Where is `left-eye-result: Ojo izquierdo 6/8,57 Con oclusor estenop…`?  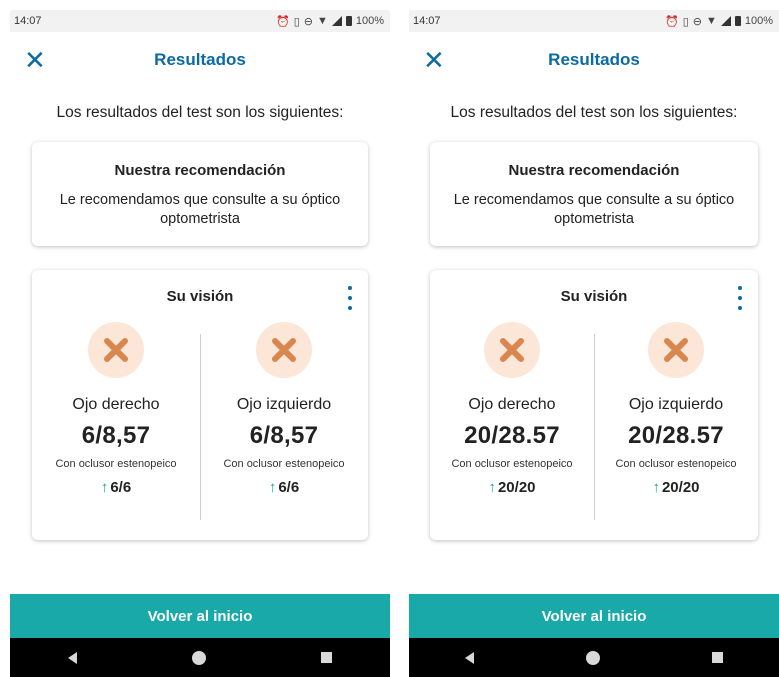
left-eye-result: Ojo izquierdo 6/8,57 Con oclusor estenop… is located at coordinates (284, 409).